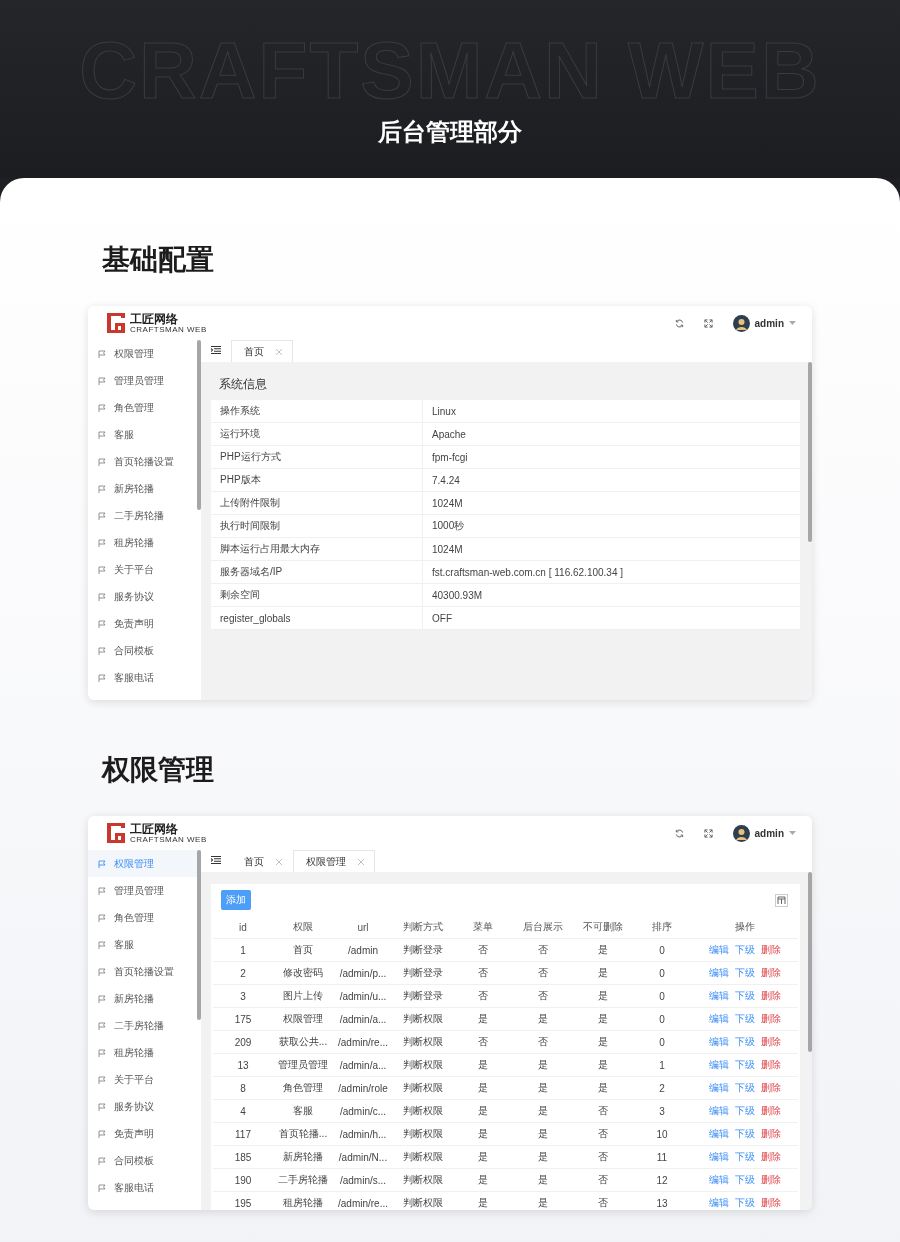  What do you see at coordinates (236, 900) in the screenshot?
I see `add-button: 添加` at bounding box center [236, 900].